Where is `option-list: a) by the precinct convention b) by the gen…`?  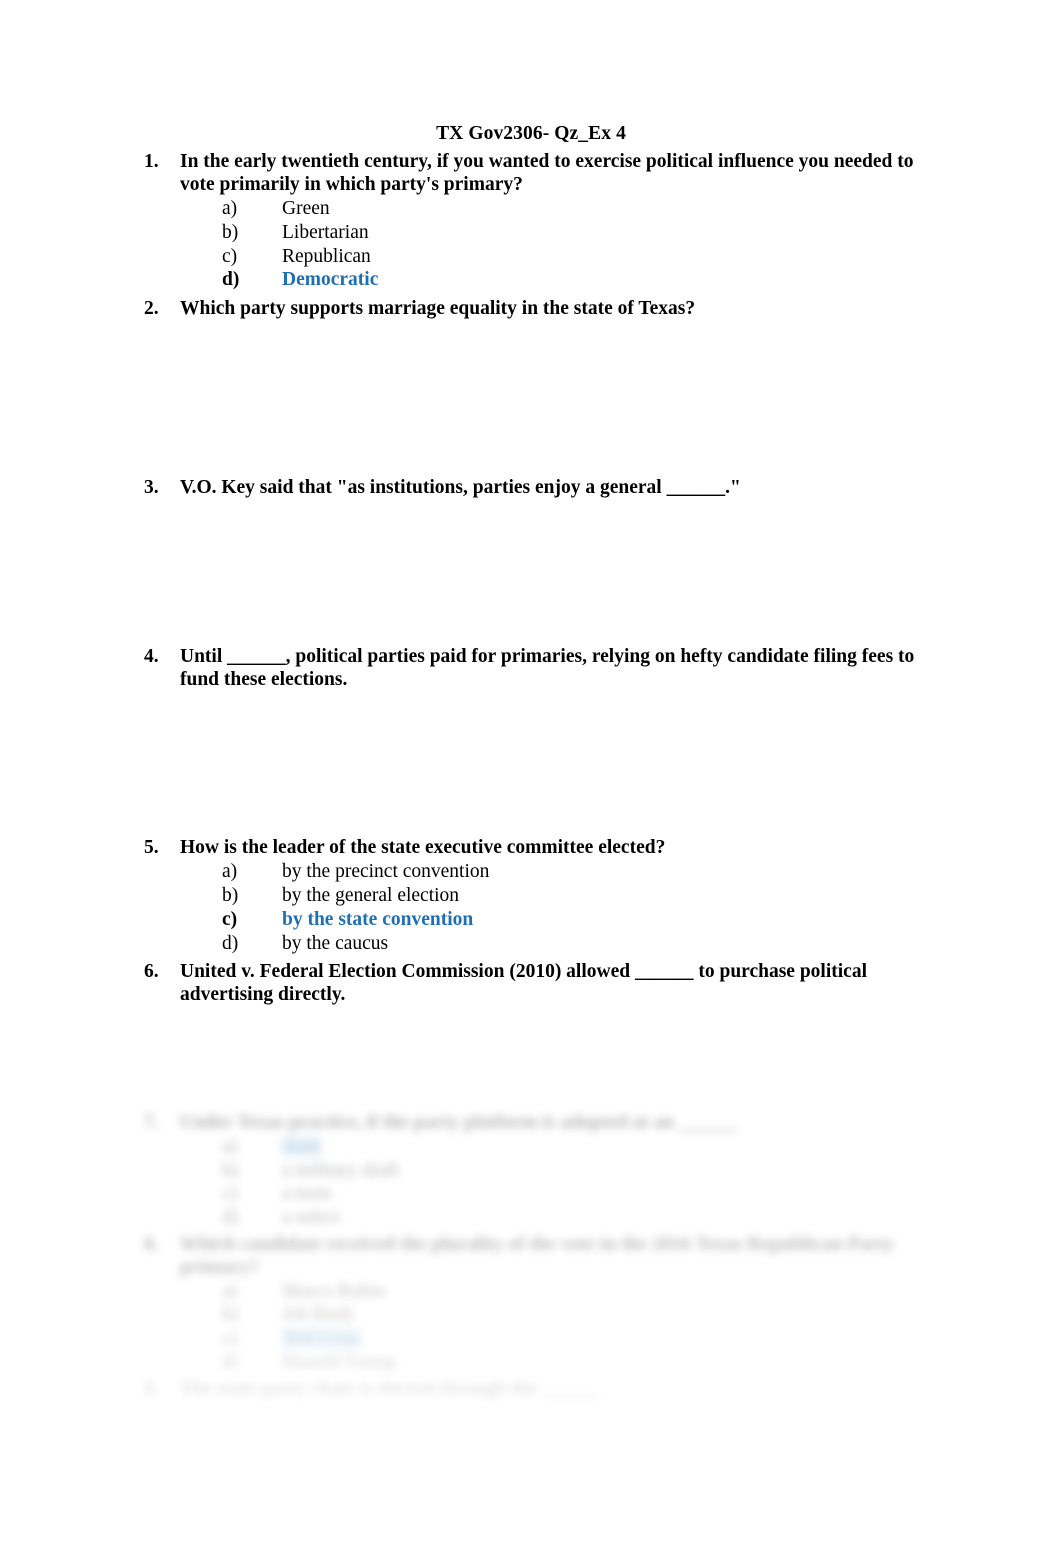
option-list: a) by the precinct convention b) by the gen… is located at coordinates (621, 907).